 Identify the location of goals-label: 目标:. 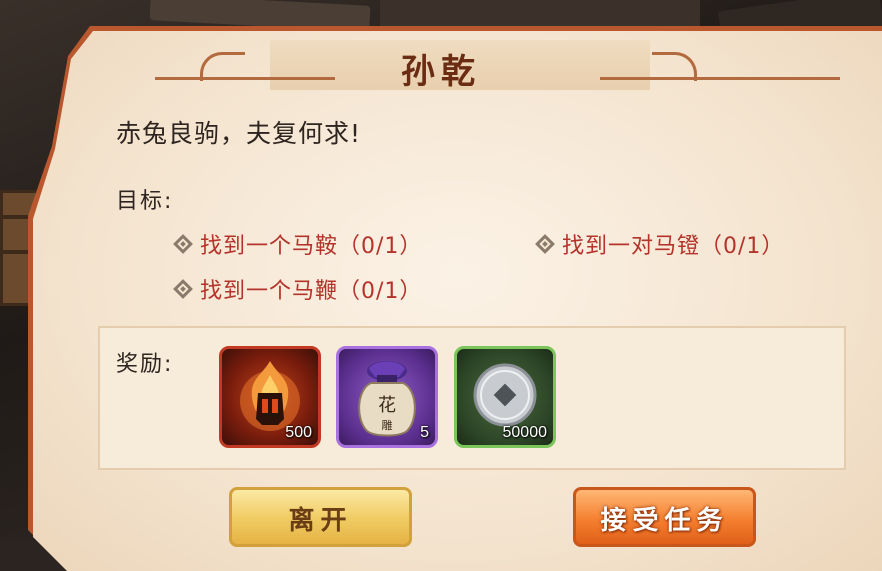
(145, 201).